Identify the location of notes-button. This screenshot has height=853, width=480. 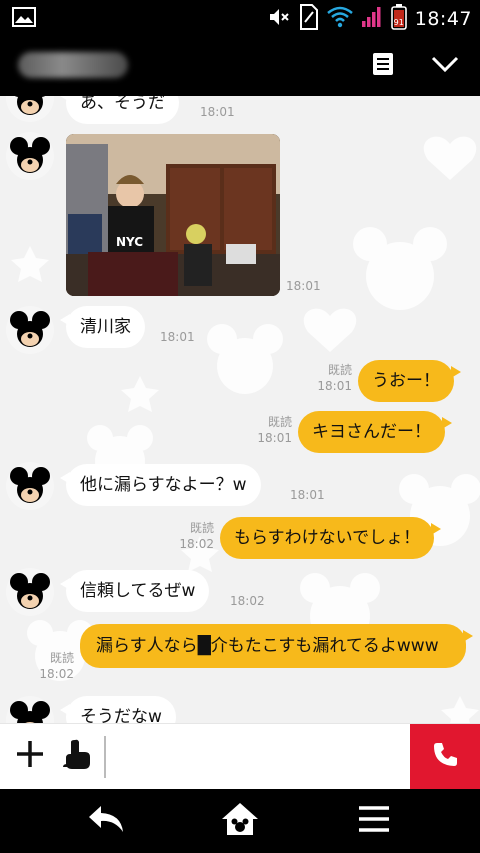
(383, 66).